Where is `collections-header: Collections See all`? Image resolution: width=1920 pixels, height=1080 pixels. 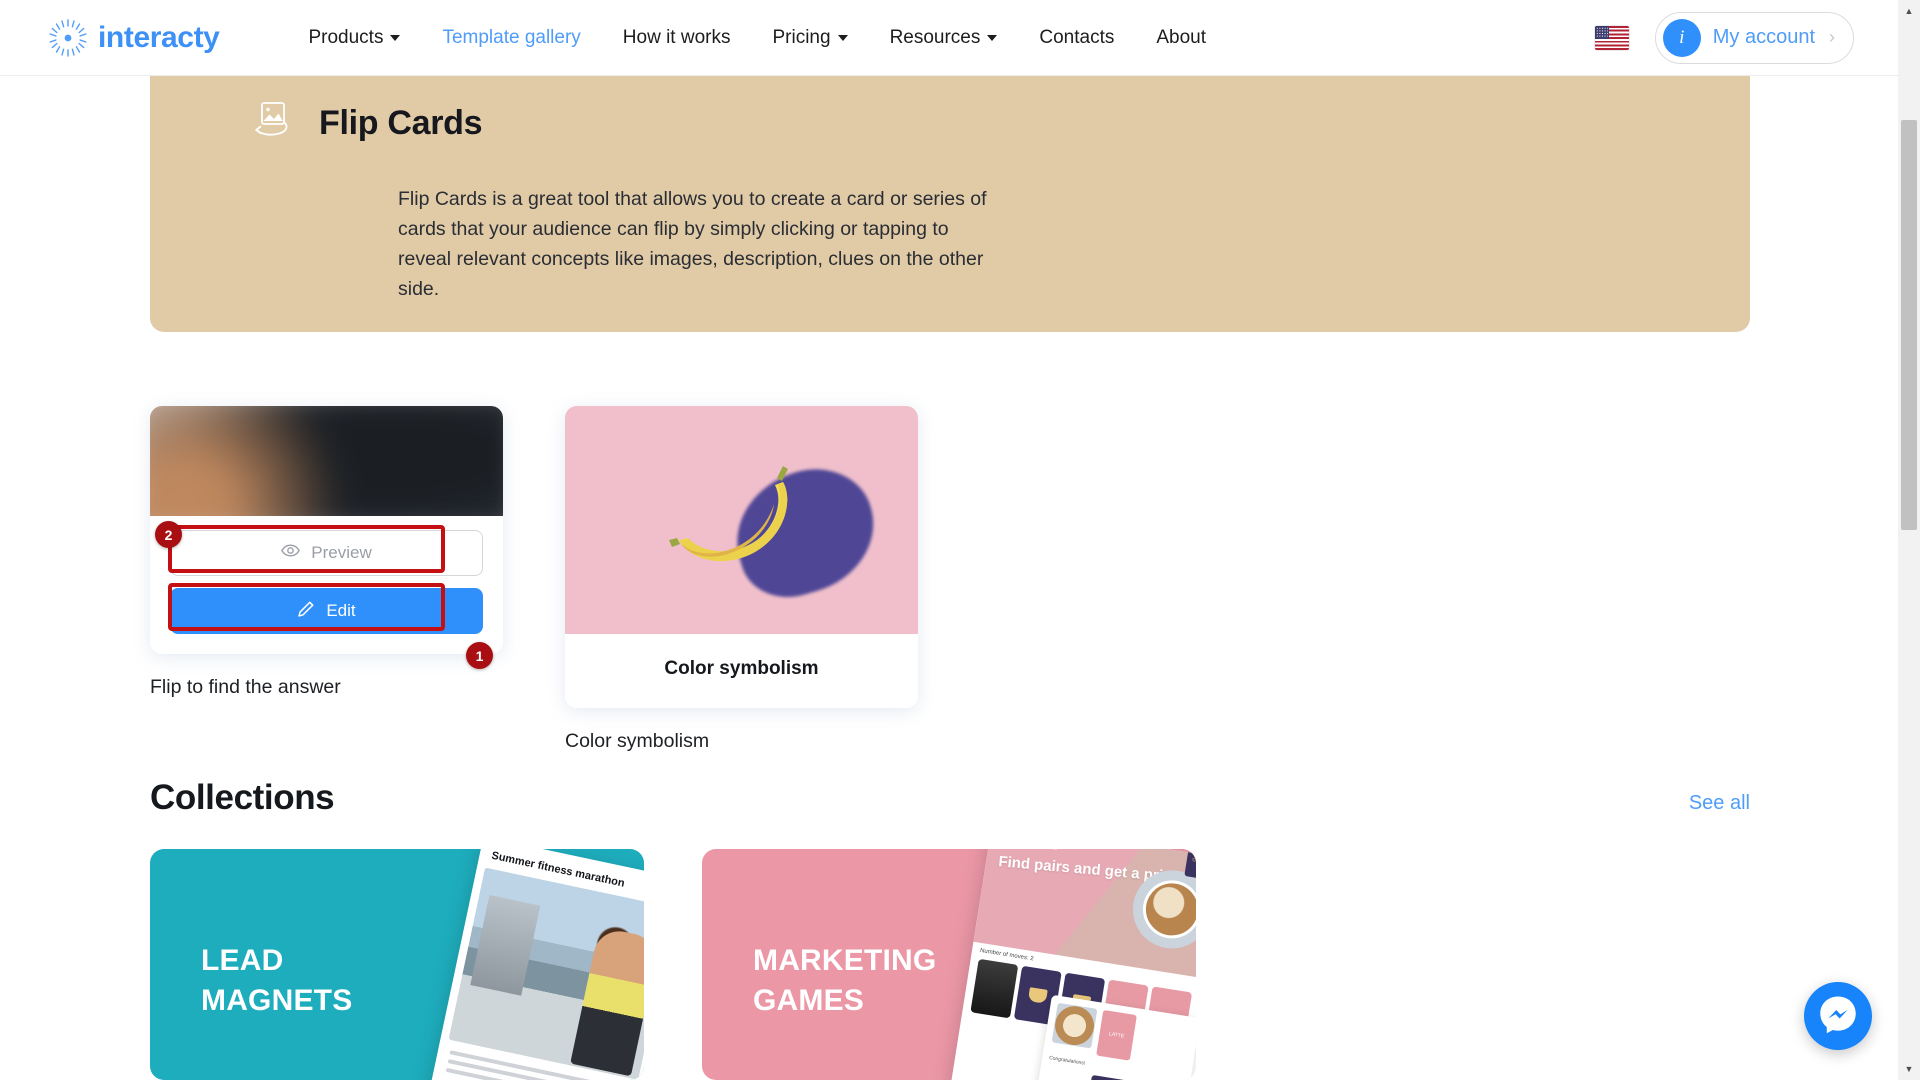
collections-header: Collections See all is located at coordinates (950, 798).